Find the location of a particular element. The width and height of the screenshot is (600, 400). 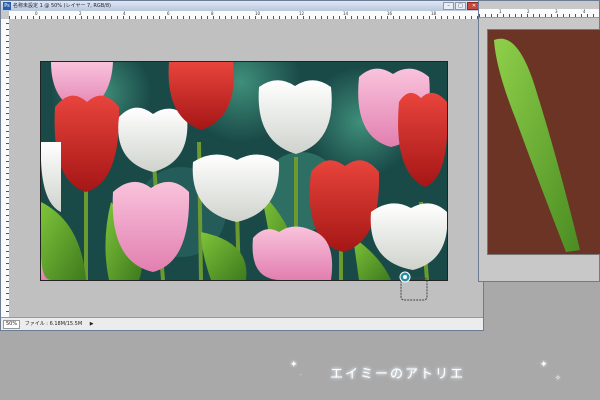

watermark-text: エイミーのアトリエ is located at coordinates (398, 374).